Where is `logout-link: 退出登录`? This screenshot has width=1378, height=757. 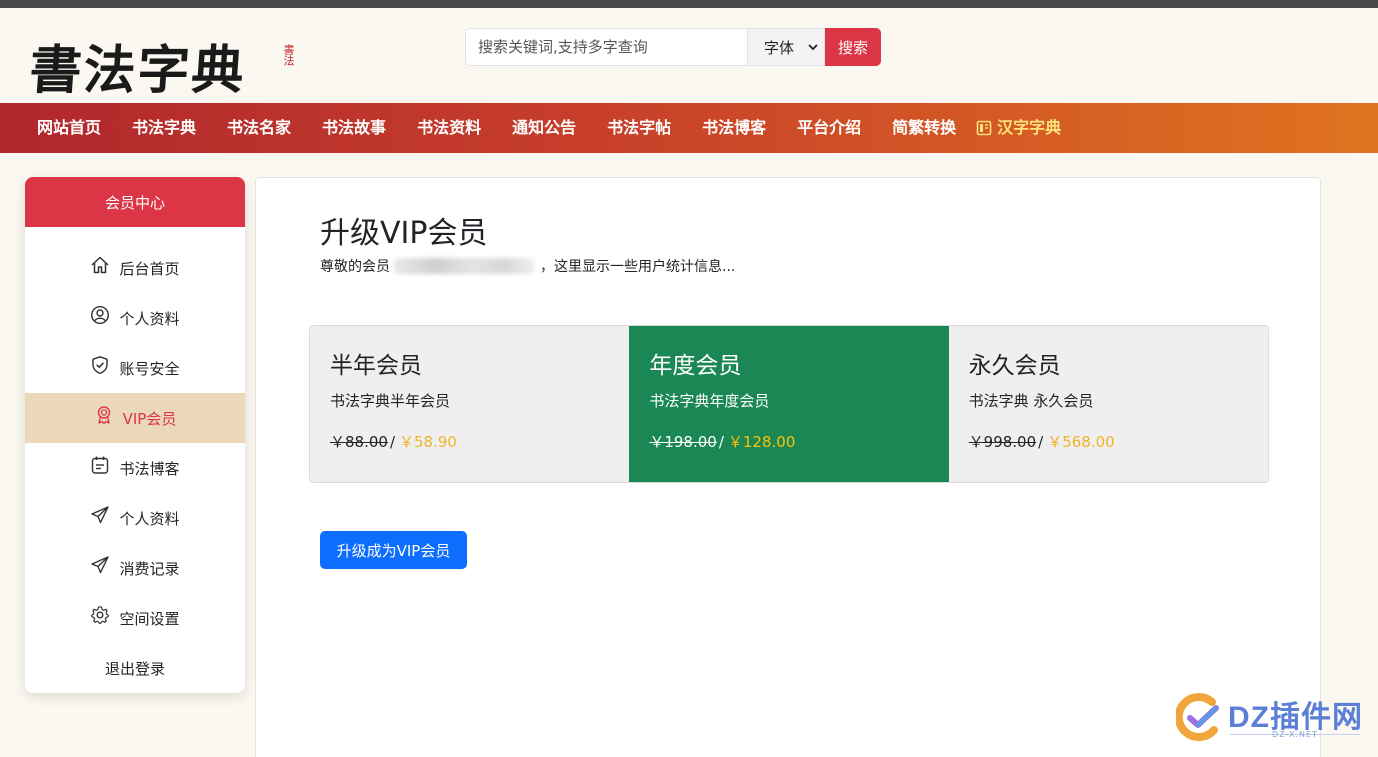
logout-link: 退出登录 is located at coordinates (135, 668).